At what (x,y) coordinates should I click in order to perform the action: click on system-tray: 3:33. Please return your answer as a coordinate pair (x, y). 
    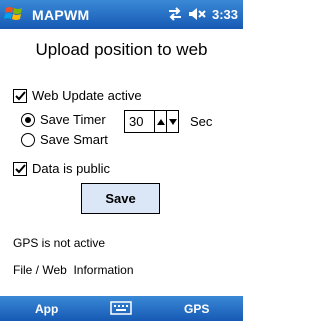
    Looking at the image, I should click on (202, 14).